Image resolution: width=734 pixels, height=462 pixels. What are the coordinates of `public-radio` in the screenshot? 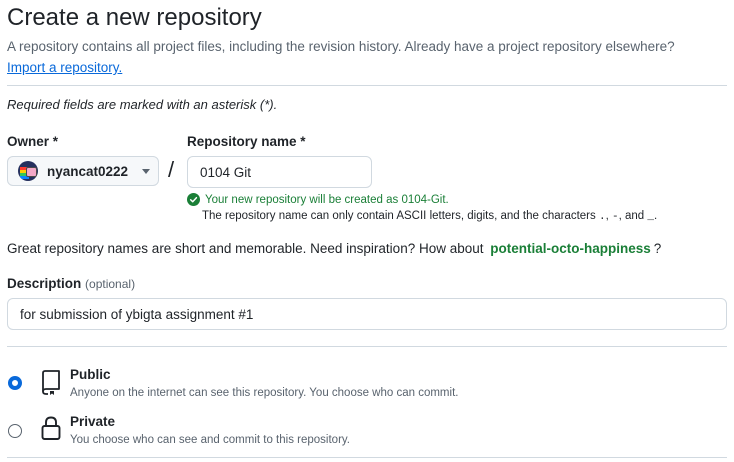 It's located at (15, 383).